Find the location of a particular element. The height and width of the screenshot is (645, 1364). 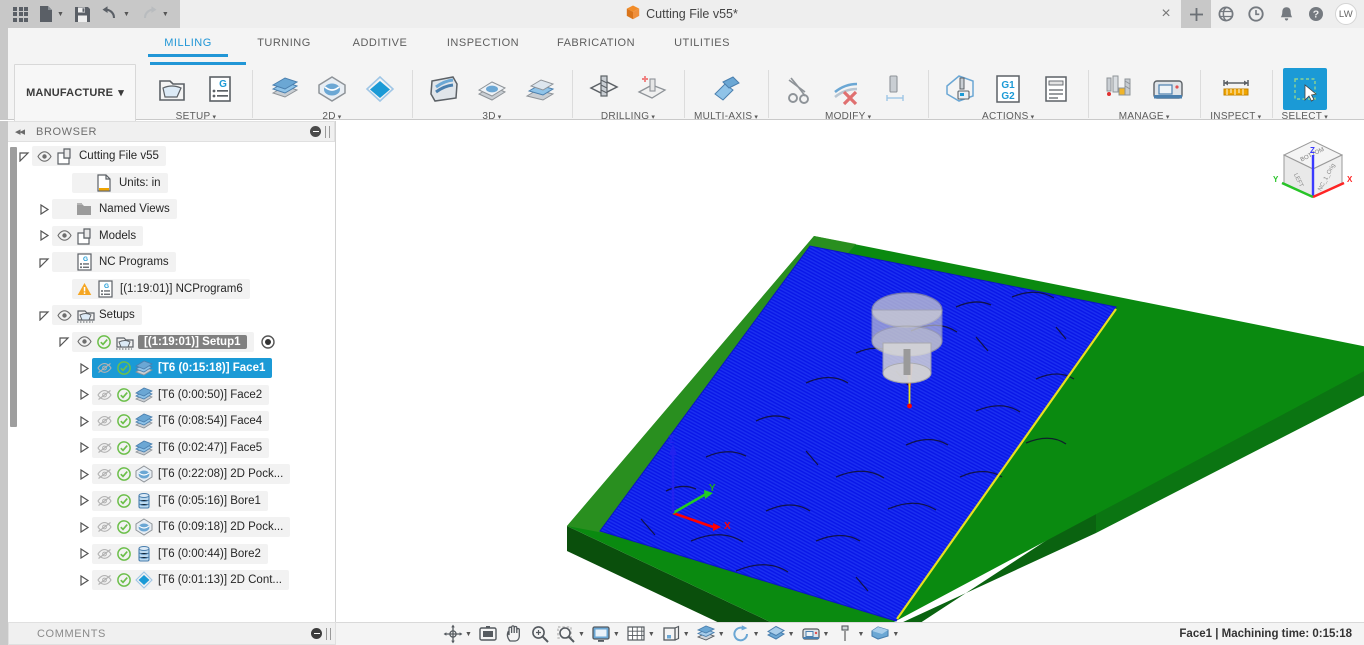

drill-button is located at coordinates (604, 89).